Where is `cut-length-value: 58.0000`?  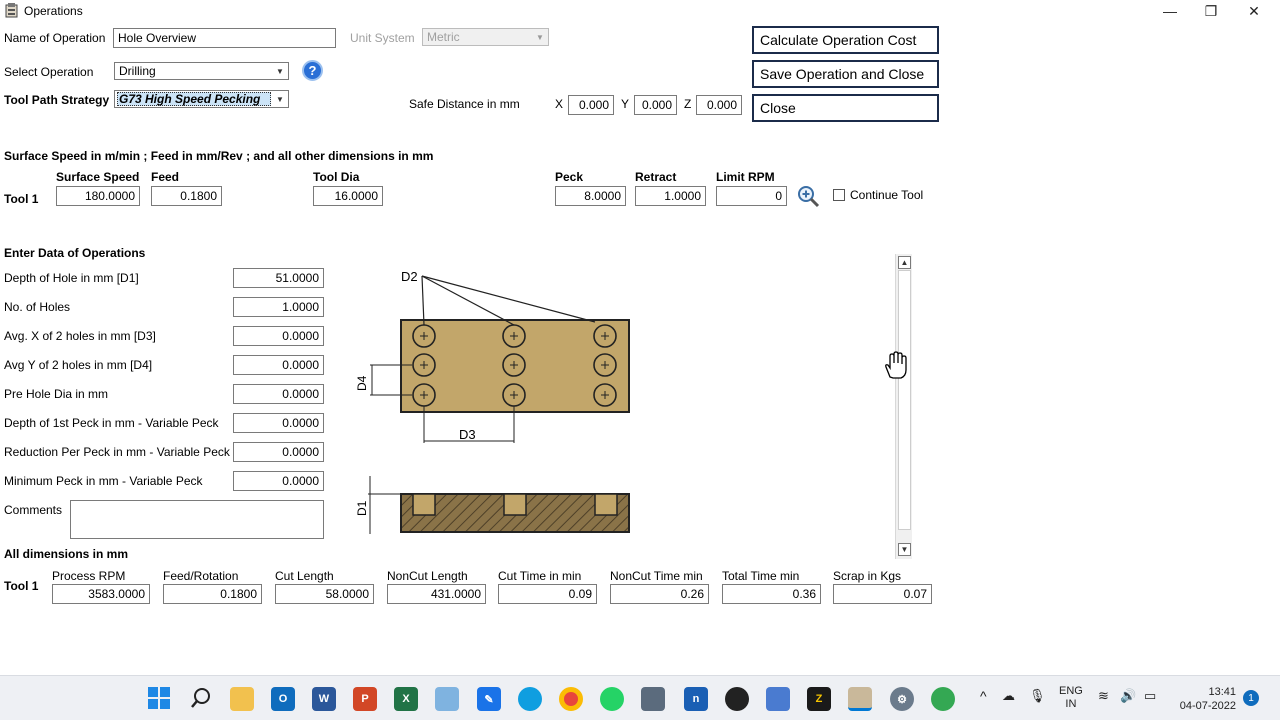 cut-length-value: 58.0000 is located at coordinates (324, 594).